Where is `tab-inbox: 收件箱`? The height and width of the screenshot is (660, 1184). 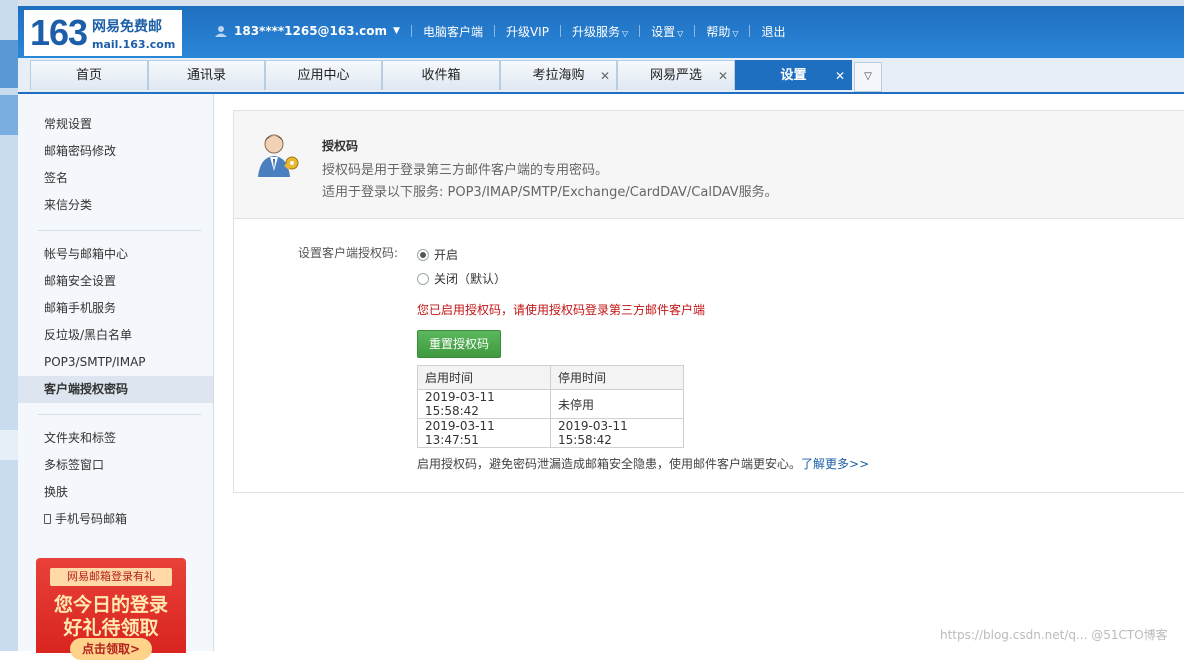 tab-inbox: 收件箱 is located at coordinates (441, 75).